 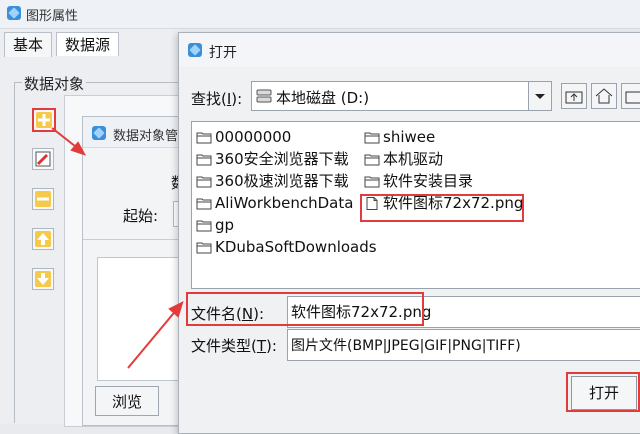 What do you see at coordinates (153, 338) in the screenshot?
I see `arrow-to-file-name` at bounding box center [153, 338].